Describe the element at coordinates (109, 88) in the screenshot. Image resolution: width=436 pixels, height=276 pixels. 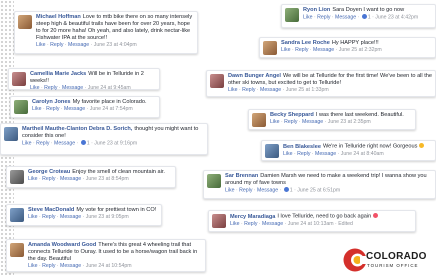
I see `comment-time: June 24 at 9:45am` at that location.